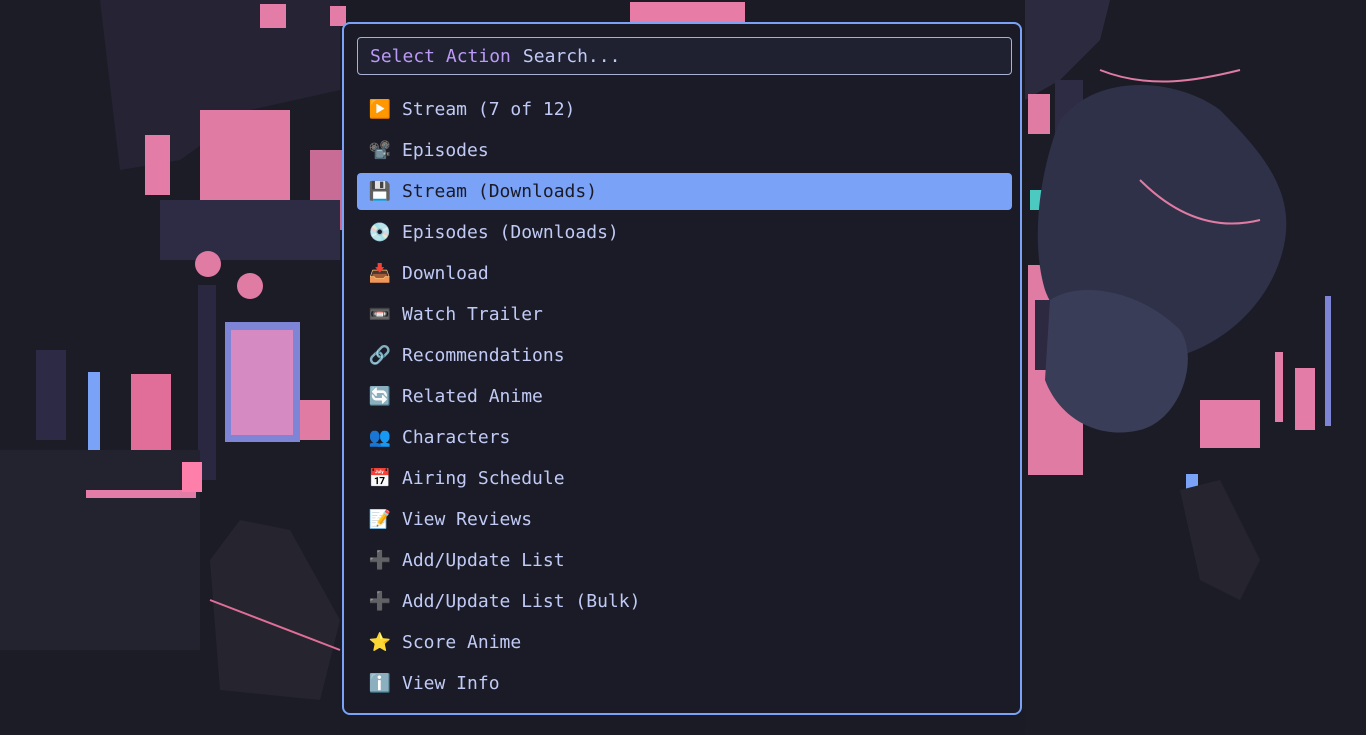 This screenshot has height=735, width=1366. What do you see at coordinates (380, 273) in the screenshot?
I see `inbox-tray-icon: 📥` at bounding box center [380, 273].